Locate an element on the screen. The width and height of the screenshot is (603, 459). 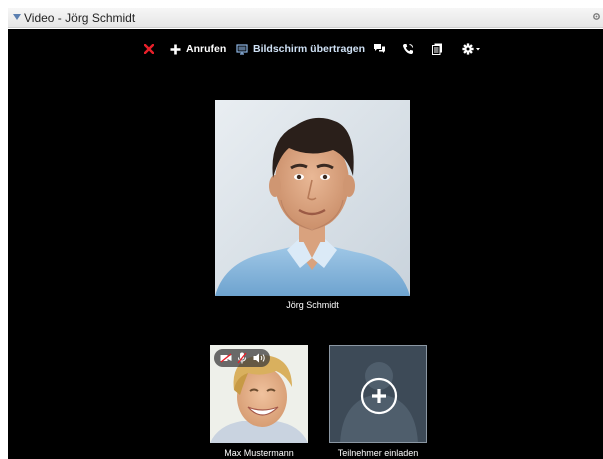
invite-participant-label: Teilnehmer einladen is located at coordinates (378, 453).